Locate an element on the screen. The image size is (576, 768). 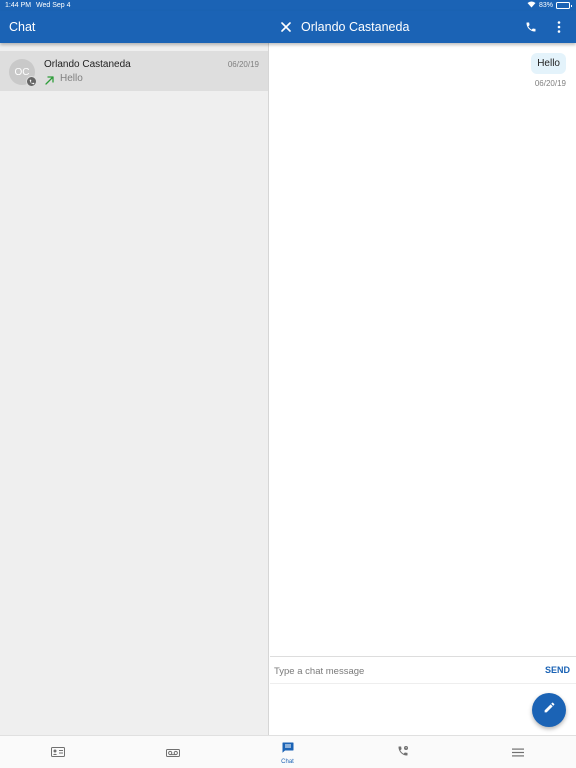
calls-icon is located at coordinates (403, 753).